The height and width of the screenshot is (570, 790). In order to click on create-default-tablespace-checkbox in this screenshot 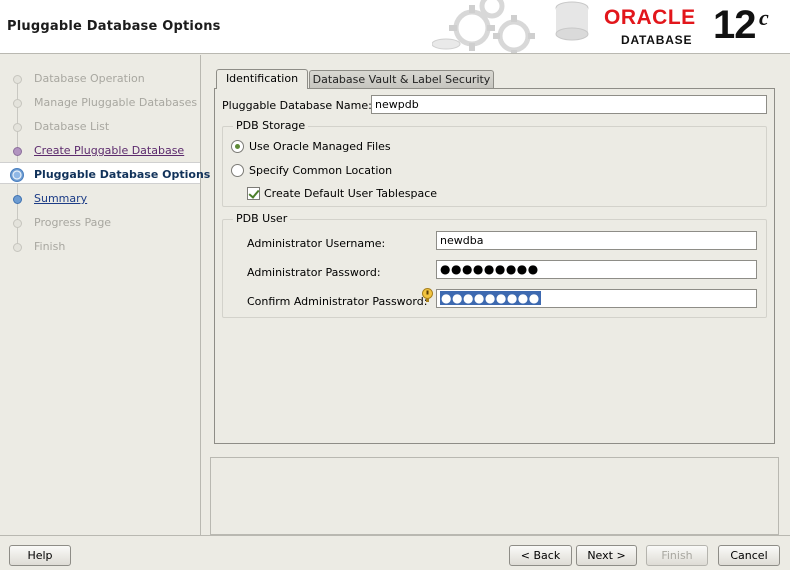, I will do `click(253, 193)`.